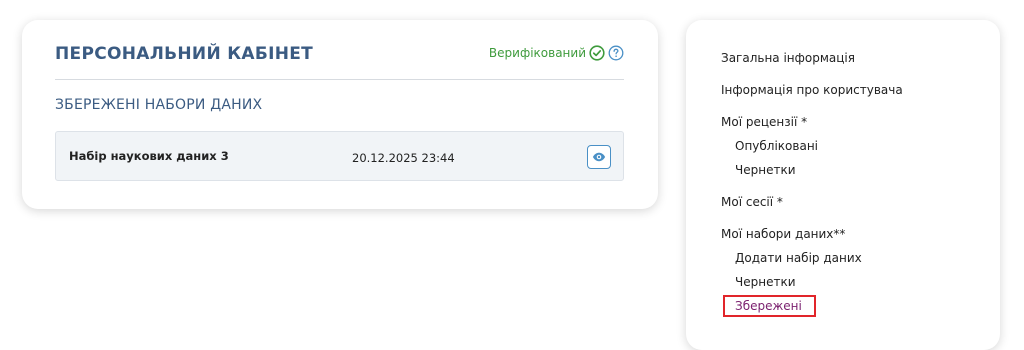 The height and width of the screenshot is (350, 1024). What do you see at coordinates (149, 156) in the screenshot?
I see `dataset-name: Набір наукових даних 3` at bounding box center [149, 156].